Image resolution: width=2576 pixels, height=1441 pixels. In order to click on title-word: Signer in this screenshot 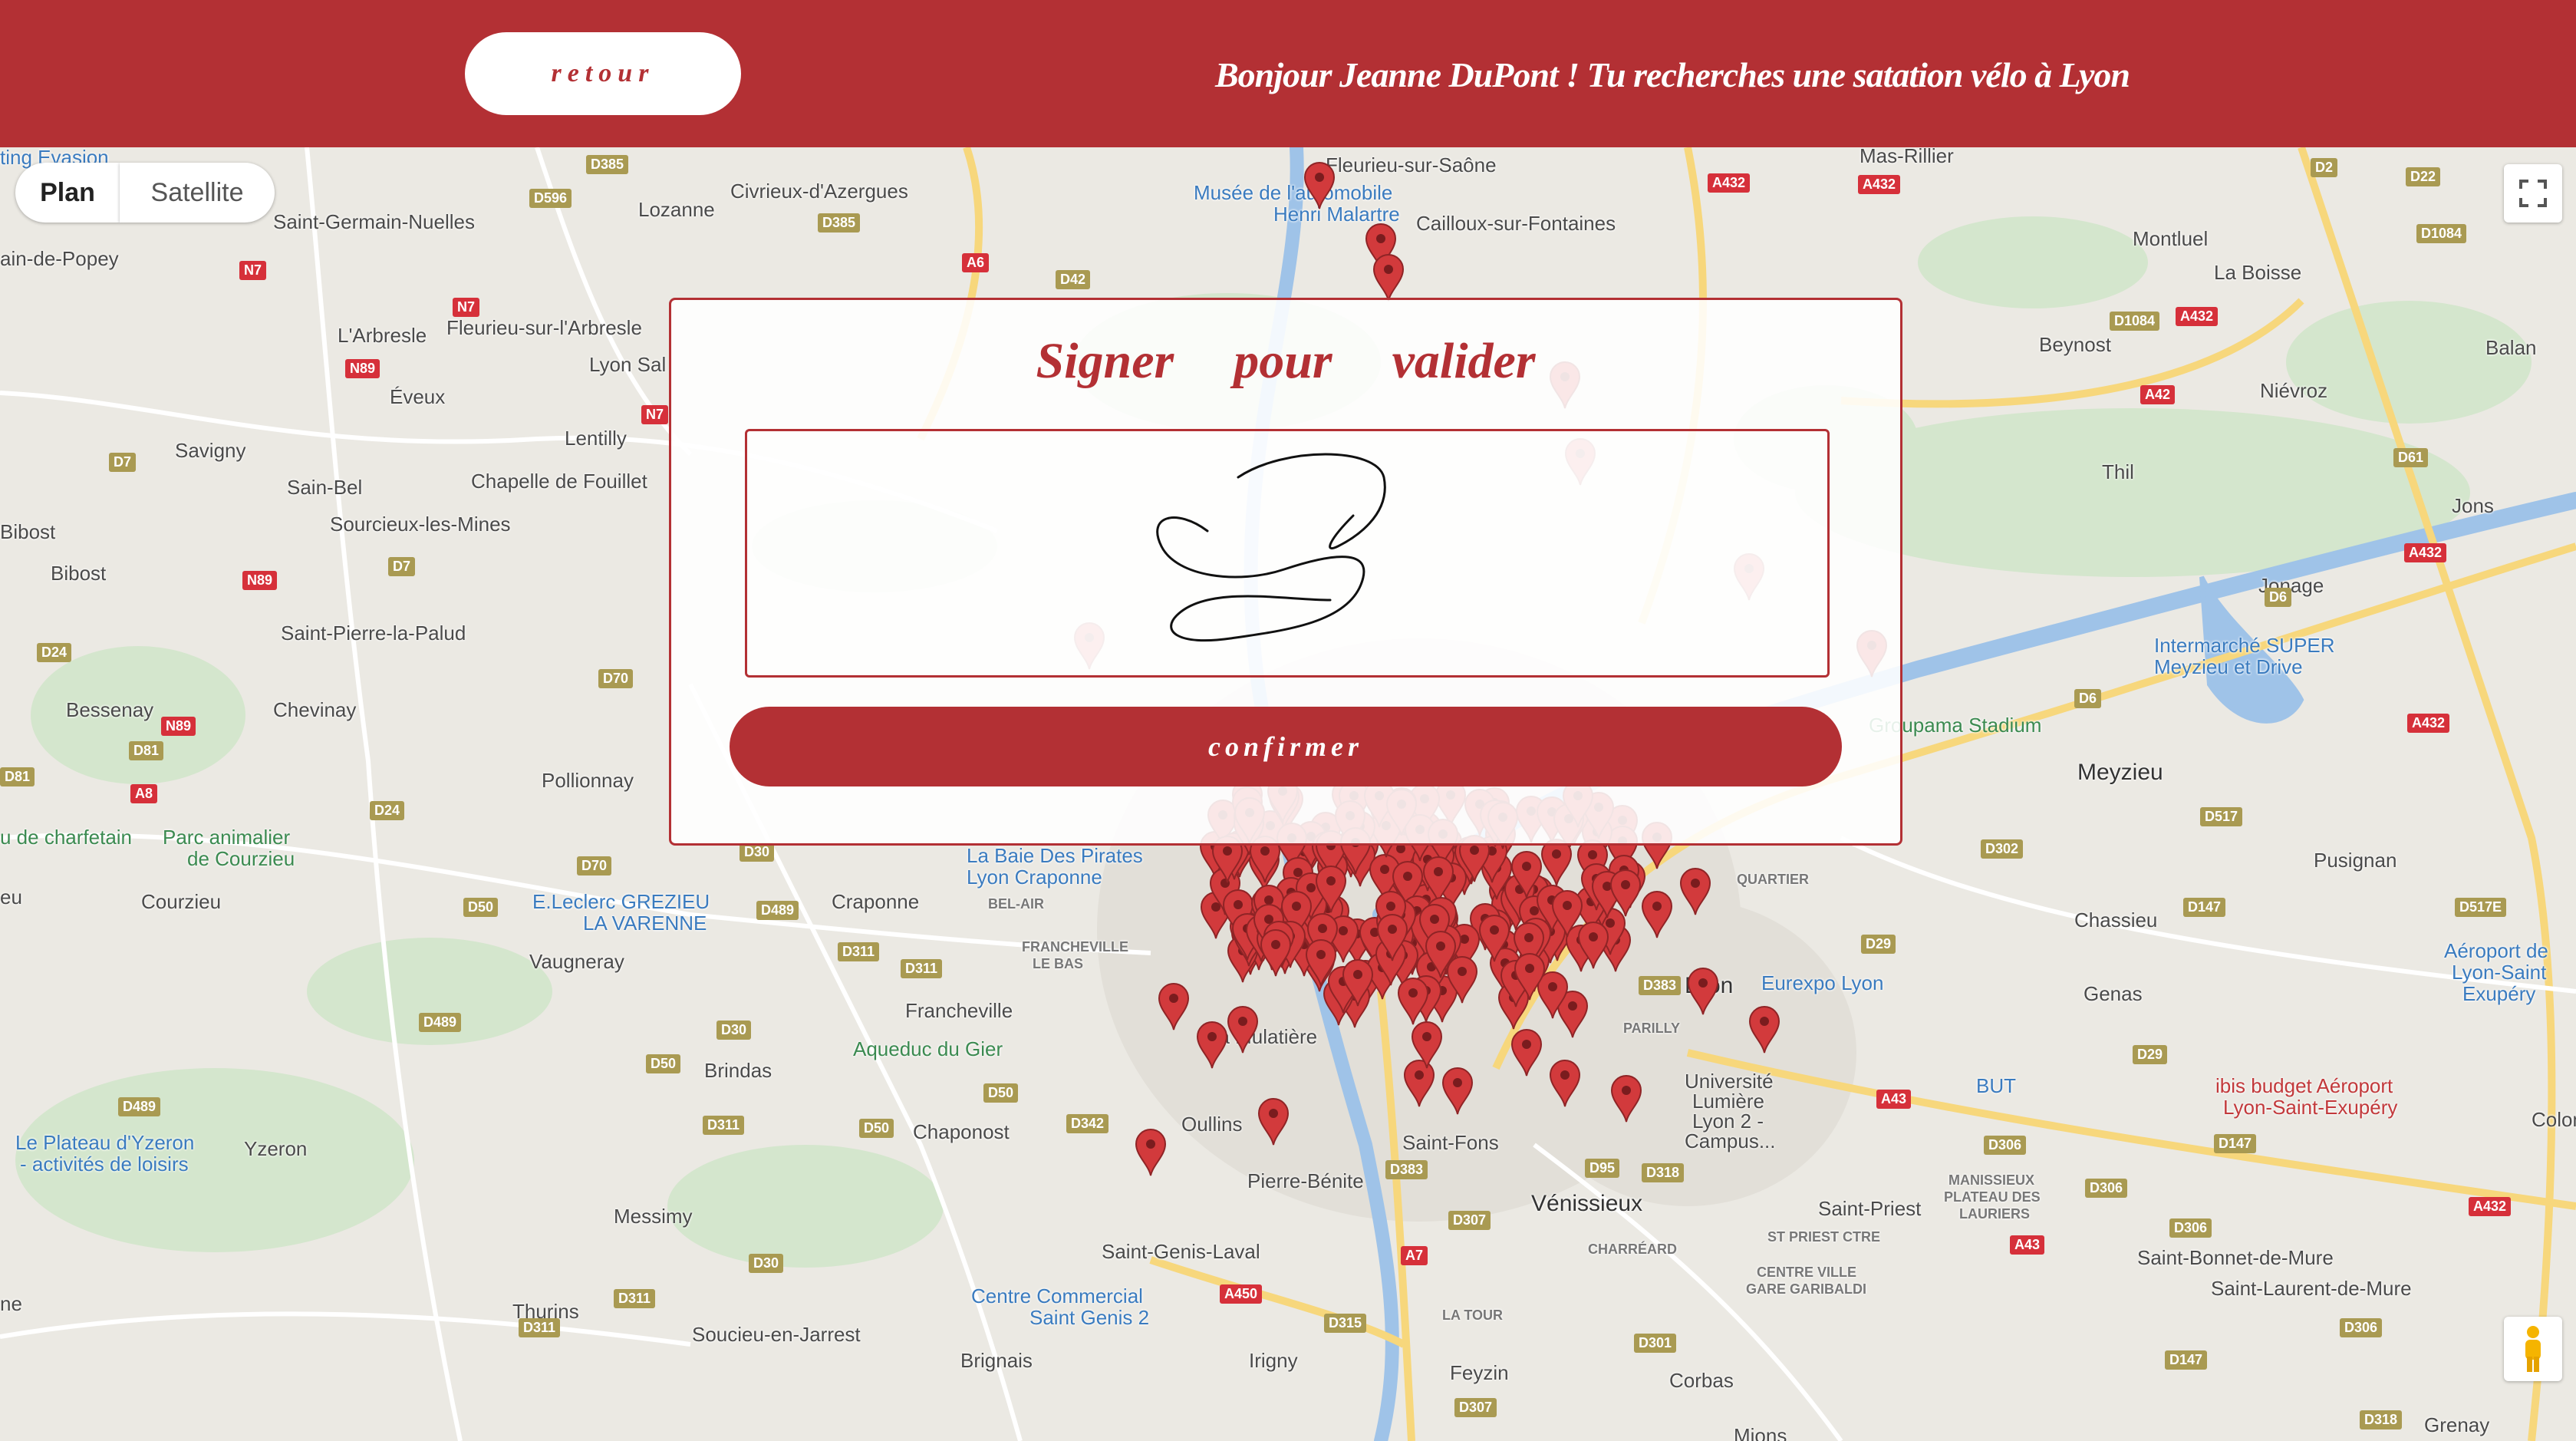, I will do `click(1105, 361)`.